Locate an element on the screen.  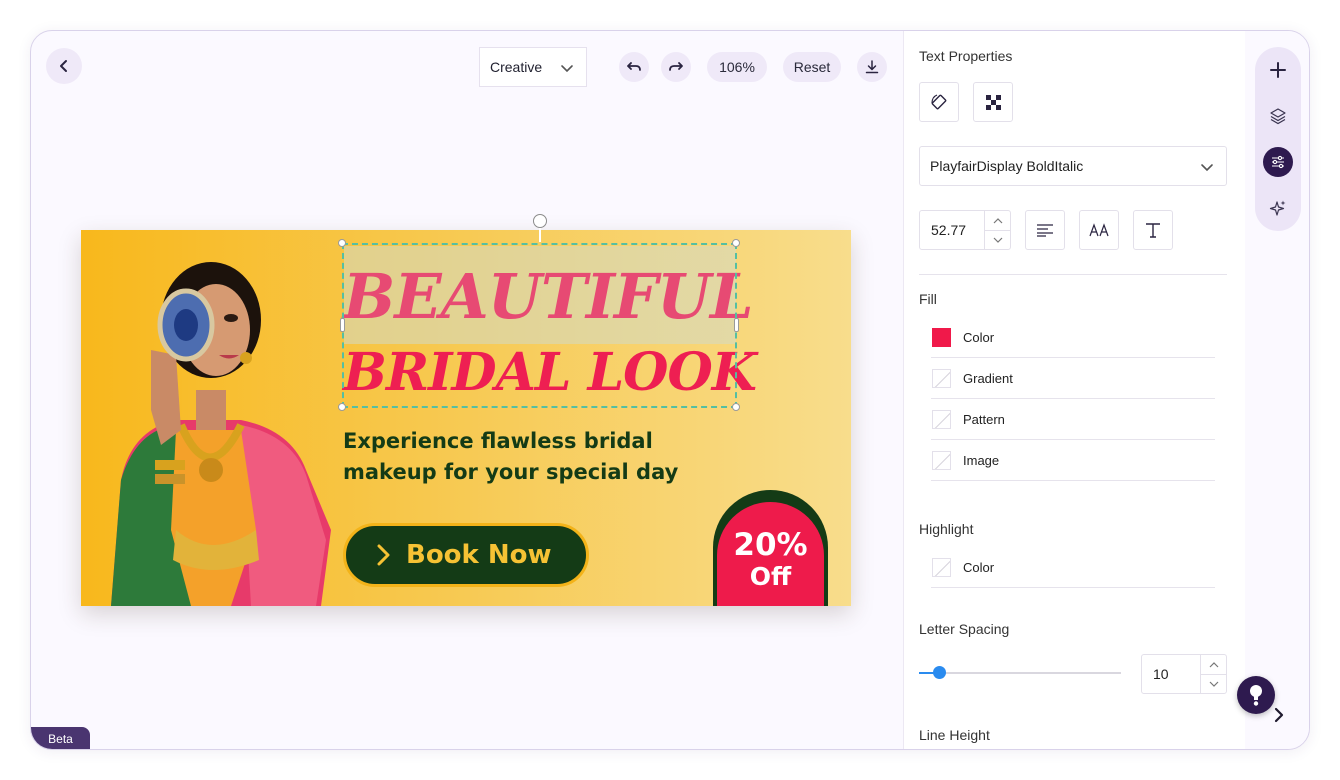
layers-button is located at coordinates (1278, 116).